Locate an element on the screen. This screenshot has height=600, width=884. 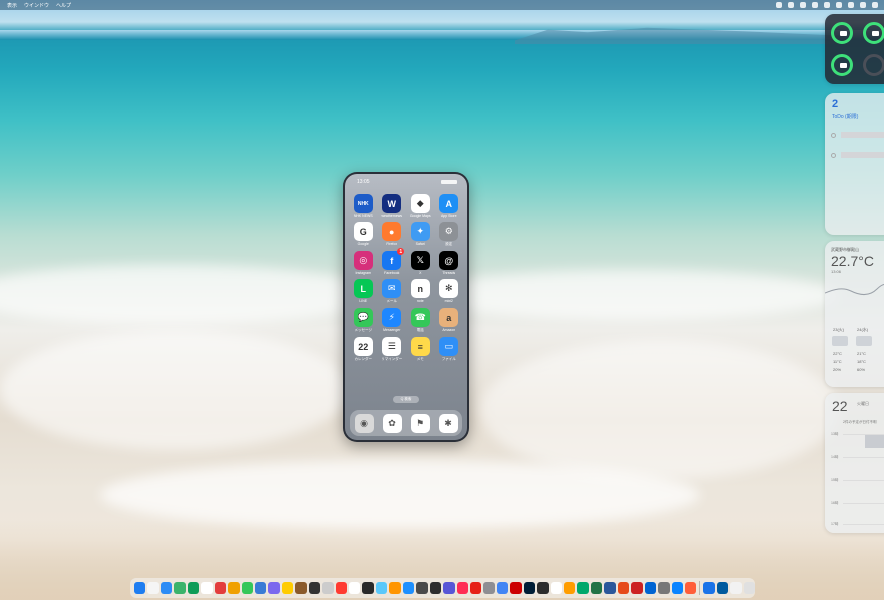
nhk-news-icon: NHK is located at coordinates (363, 203).